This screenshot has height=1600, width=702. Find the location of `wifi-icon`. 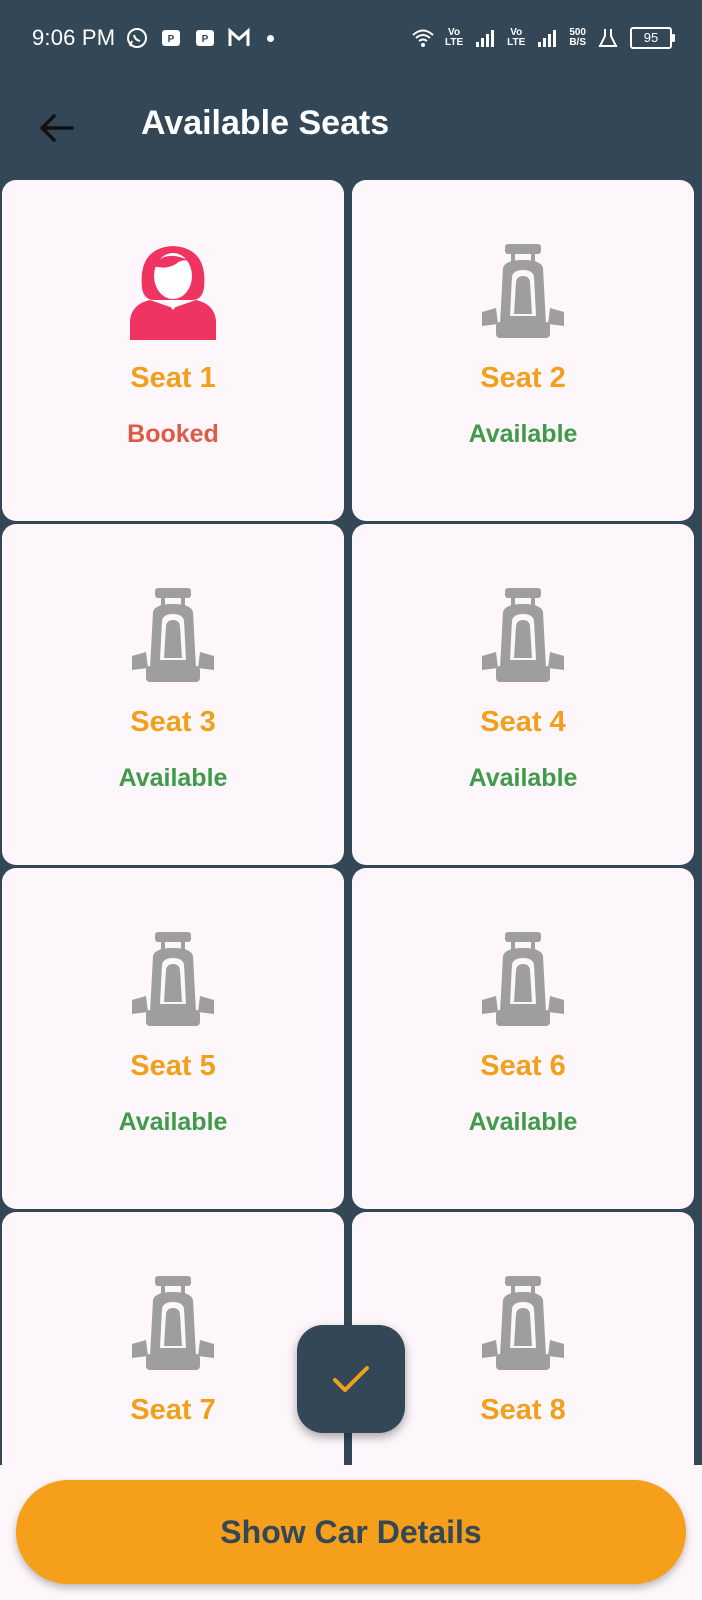

wifi-icon is located at coordinates (423, 38).